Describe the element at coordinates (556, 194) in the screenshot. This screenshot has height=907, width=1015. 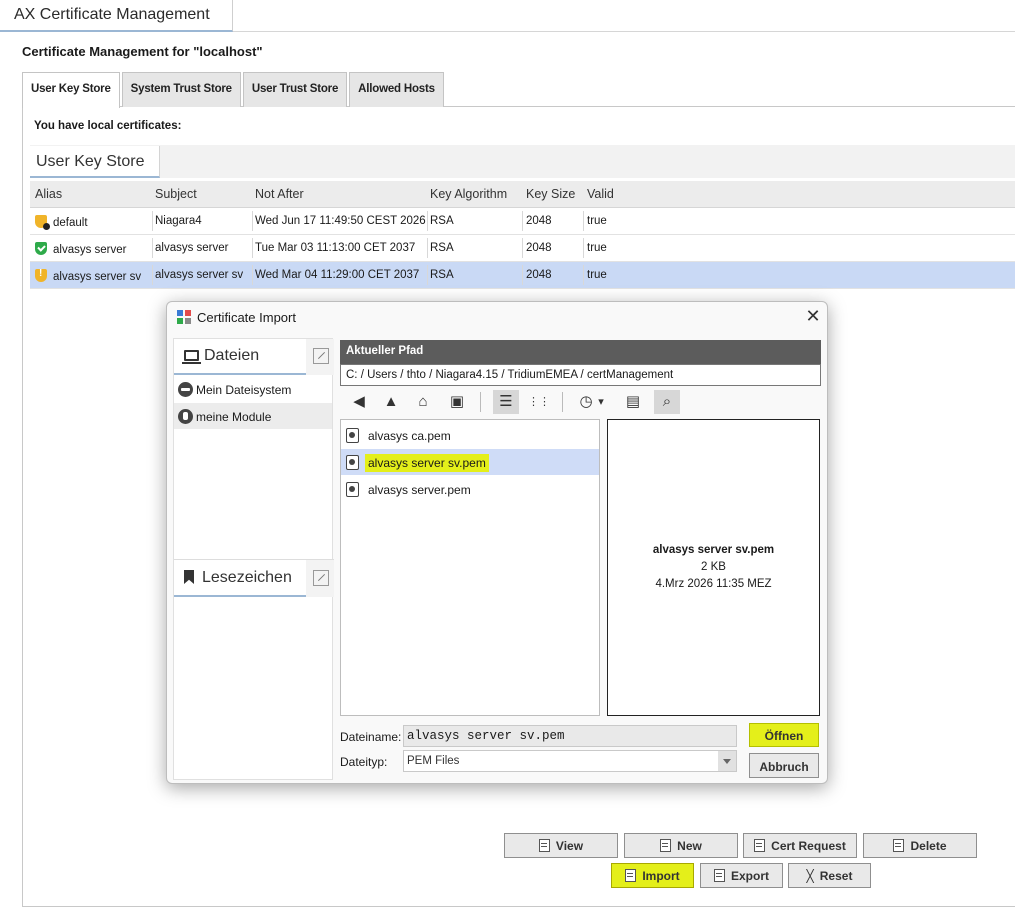
I see `column-header-key-size: Key Size` at that location.